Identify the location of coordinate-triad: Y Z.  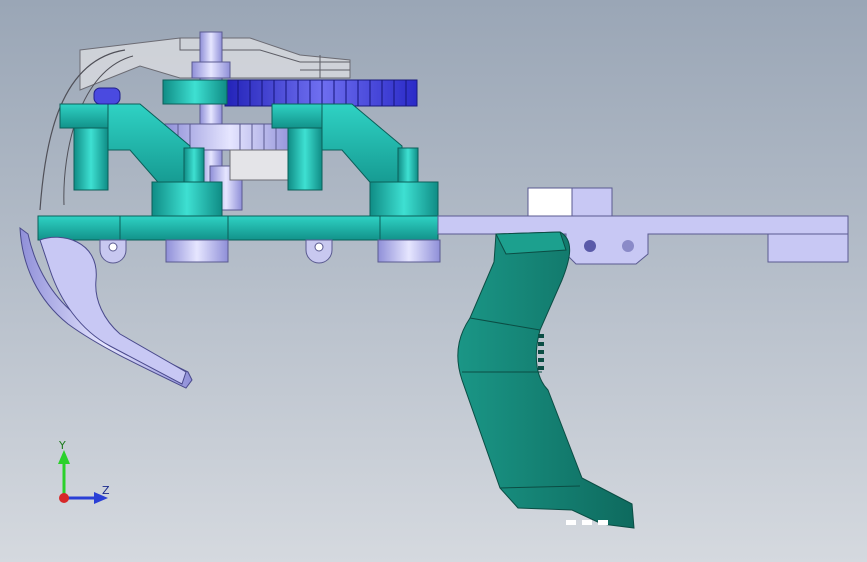
(84, 478).